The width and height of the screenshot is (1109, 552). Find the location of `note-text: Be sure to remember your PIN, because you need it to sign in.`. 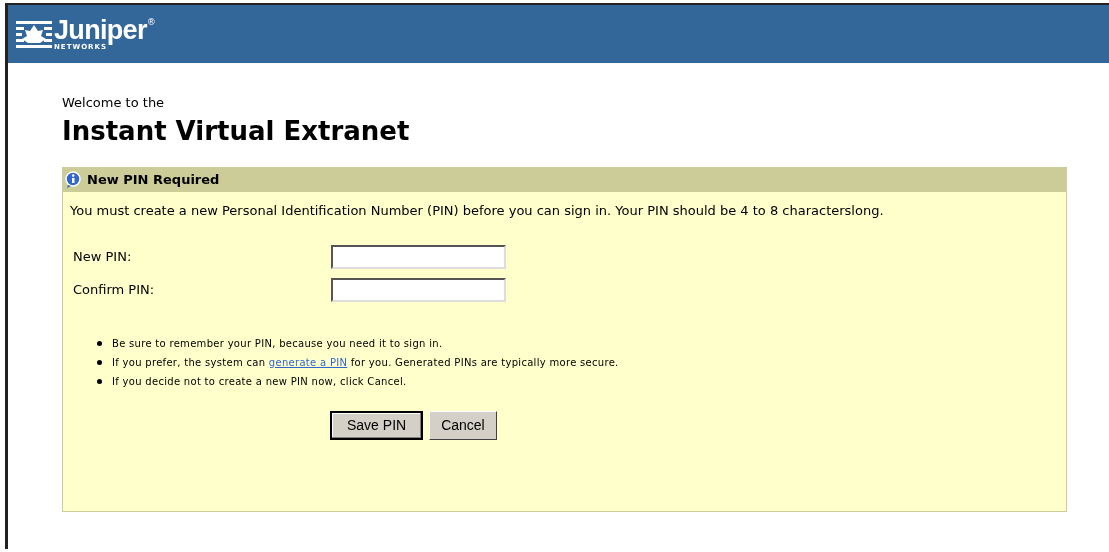

note-text: Be sure to remember your PIN, because you need it to sign in. is located at coordinates (277, 343).